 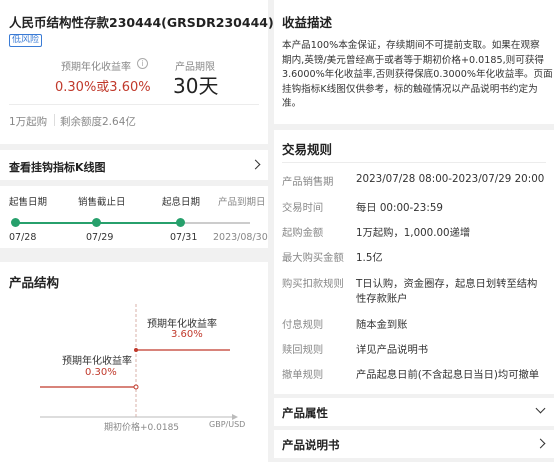 What do you see at coordinates (410, 89) in the screenshot?
I see `income-line: 挂钩指标K线图仅供参考，标的触碰情况以产品说明书约定为` at bounding box center [410, 89].